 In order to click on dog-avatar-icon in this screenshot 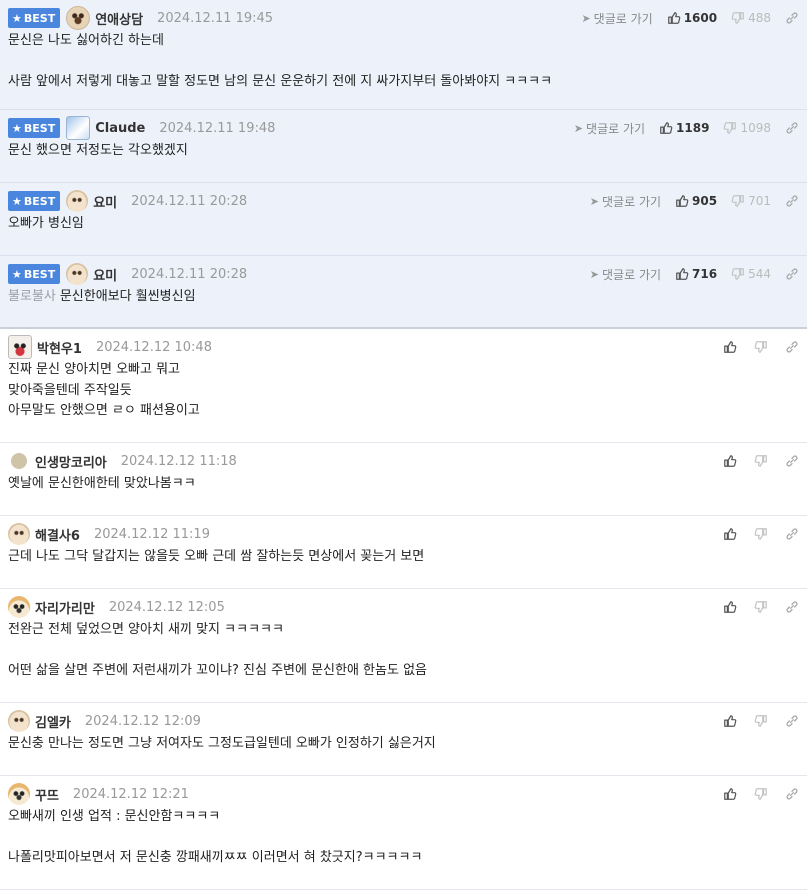, I will do `click(78, 18)`.